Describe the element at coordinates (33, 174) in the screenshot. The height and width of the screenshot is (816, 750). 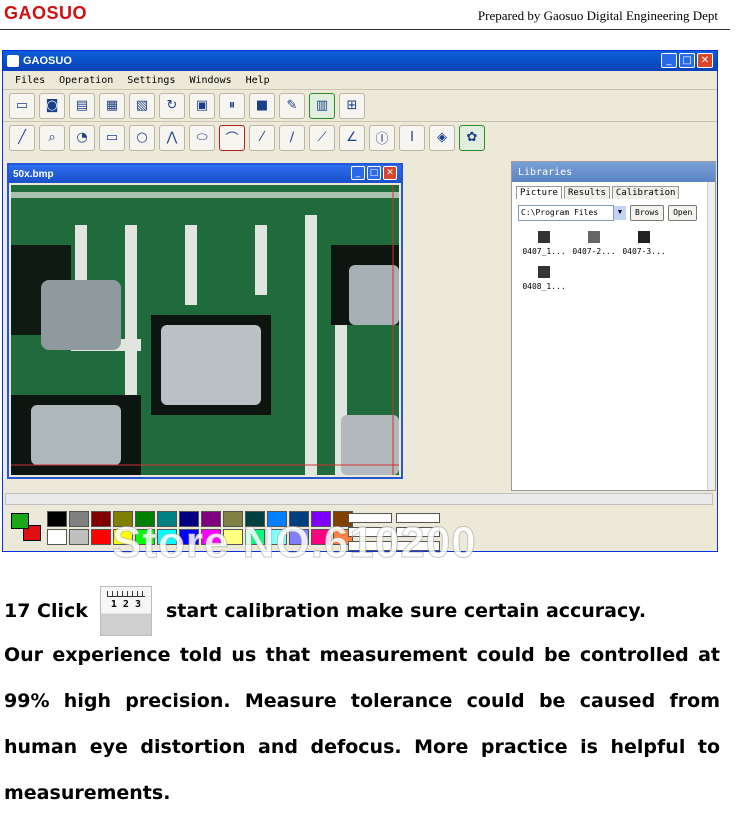
I see `image-file-name: 50x.bmp` at that location.